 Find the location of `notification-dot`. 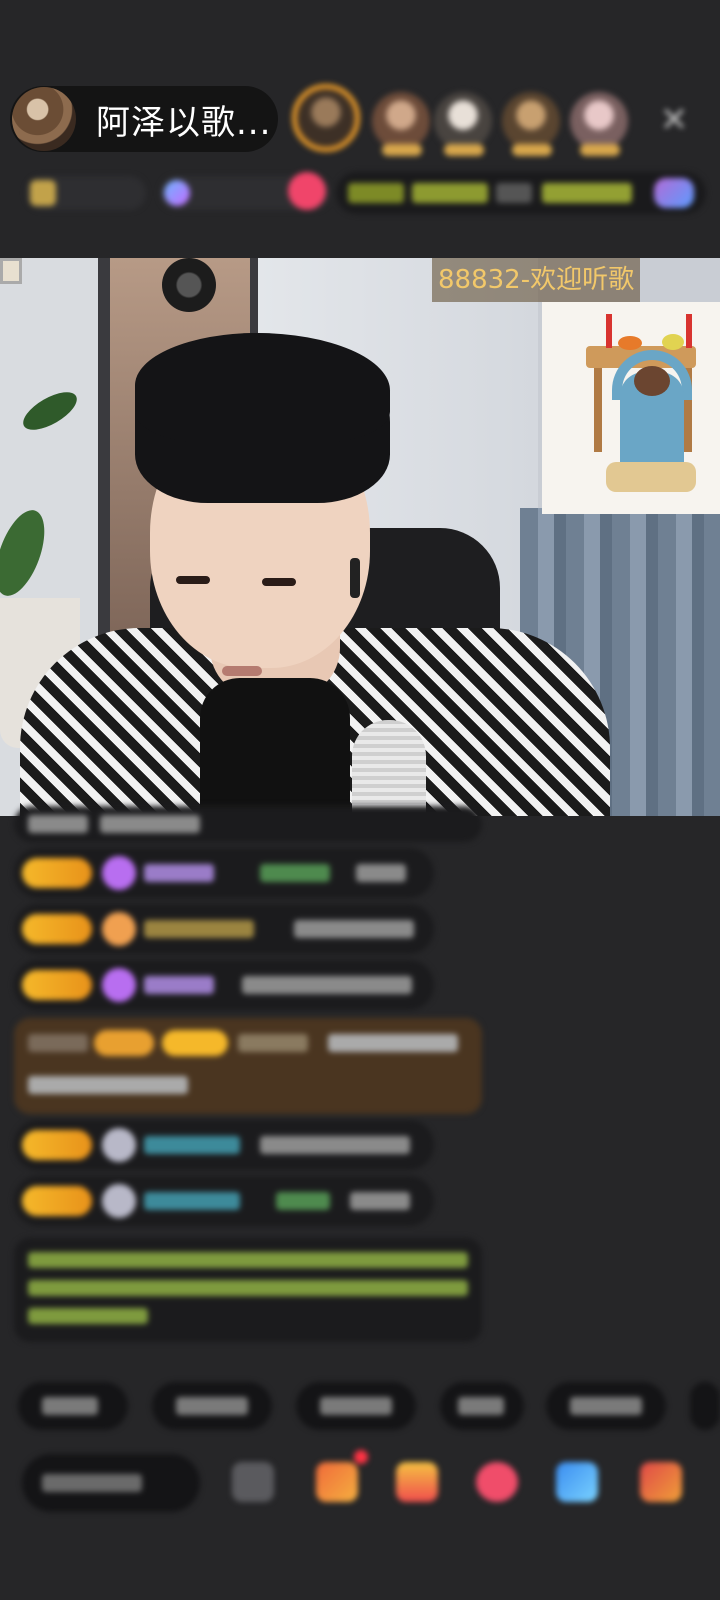

notification-dot is located at coordinates (361, 1457).